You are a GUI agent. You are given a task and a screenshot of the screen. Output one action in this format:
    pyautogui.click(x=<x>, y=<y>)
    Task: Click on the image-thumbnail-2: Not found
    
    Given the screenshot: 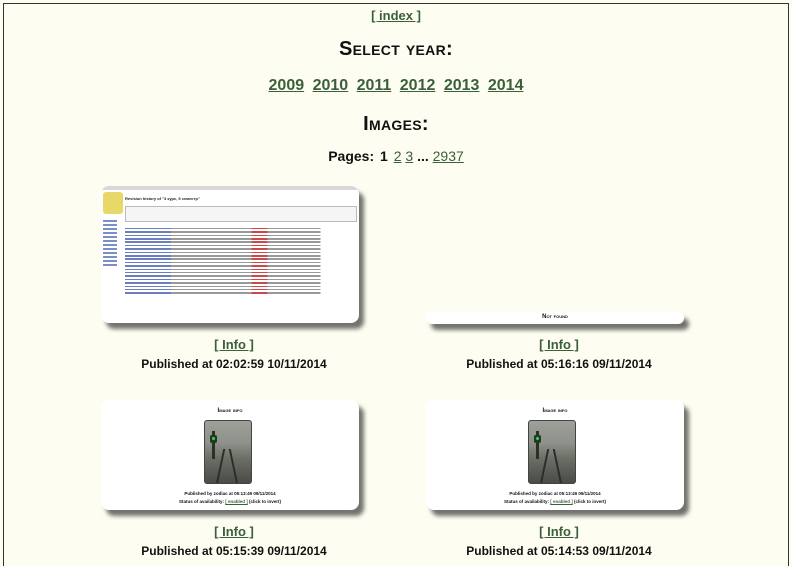 What is the action you would take?
    pyautogui.click(x=555, y=318)
    